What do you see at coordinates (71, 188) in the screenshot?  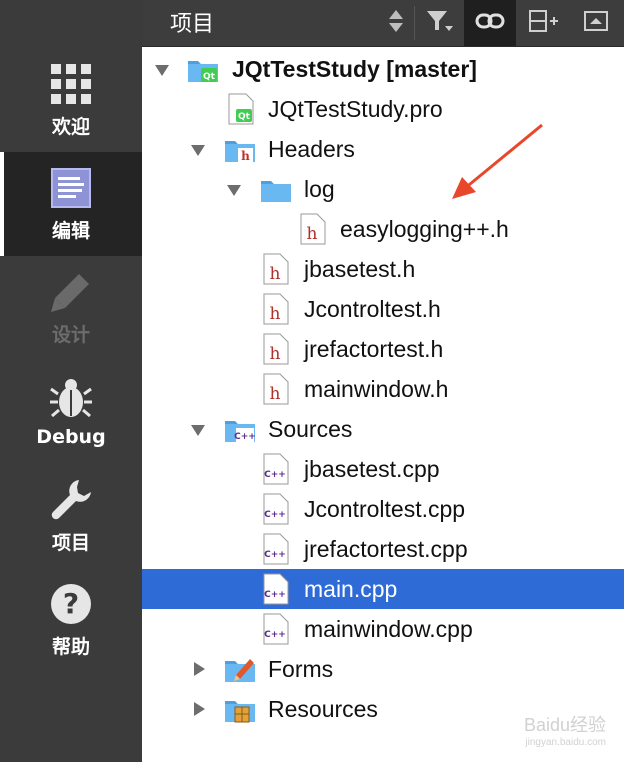 I see `edit-document-icon` at bounding box center [71, 188].